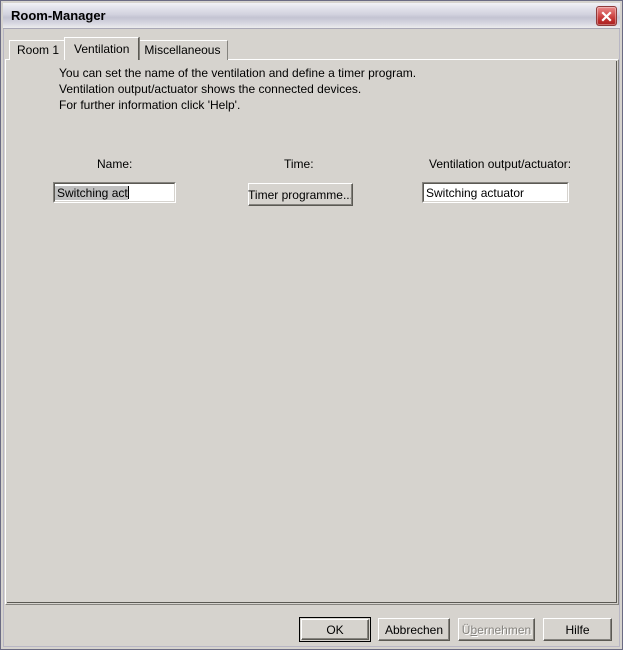  I want to click on tab-miscellaneous-label: Miscellaneous, so click(182, 50).